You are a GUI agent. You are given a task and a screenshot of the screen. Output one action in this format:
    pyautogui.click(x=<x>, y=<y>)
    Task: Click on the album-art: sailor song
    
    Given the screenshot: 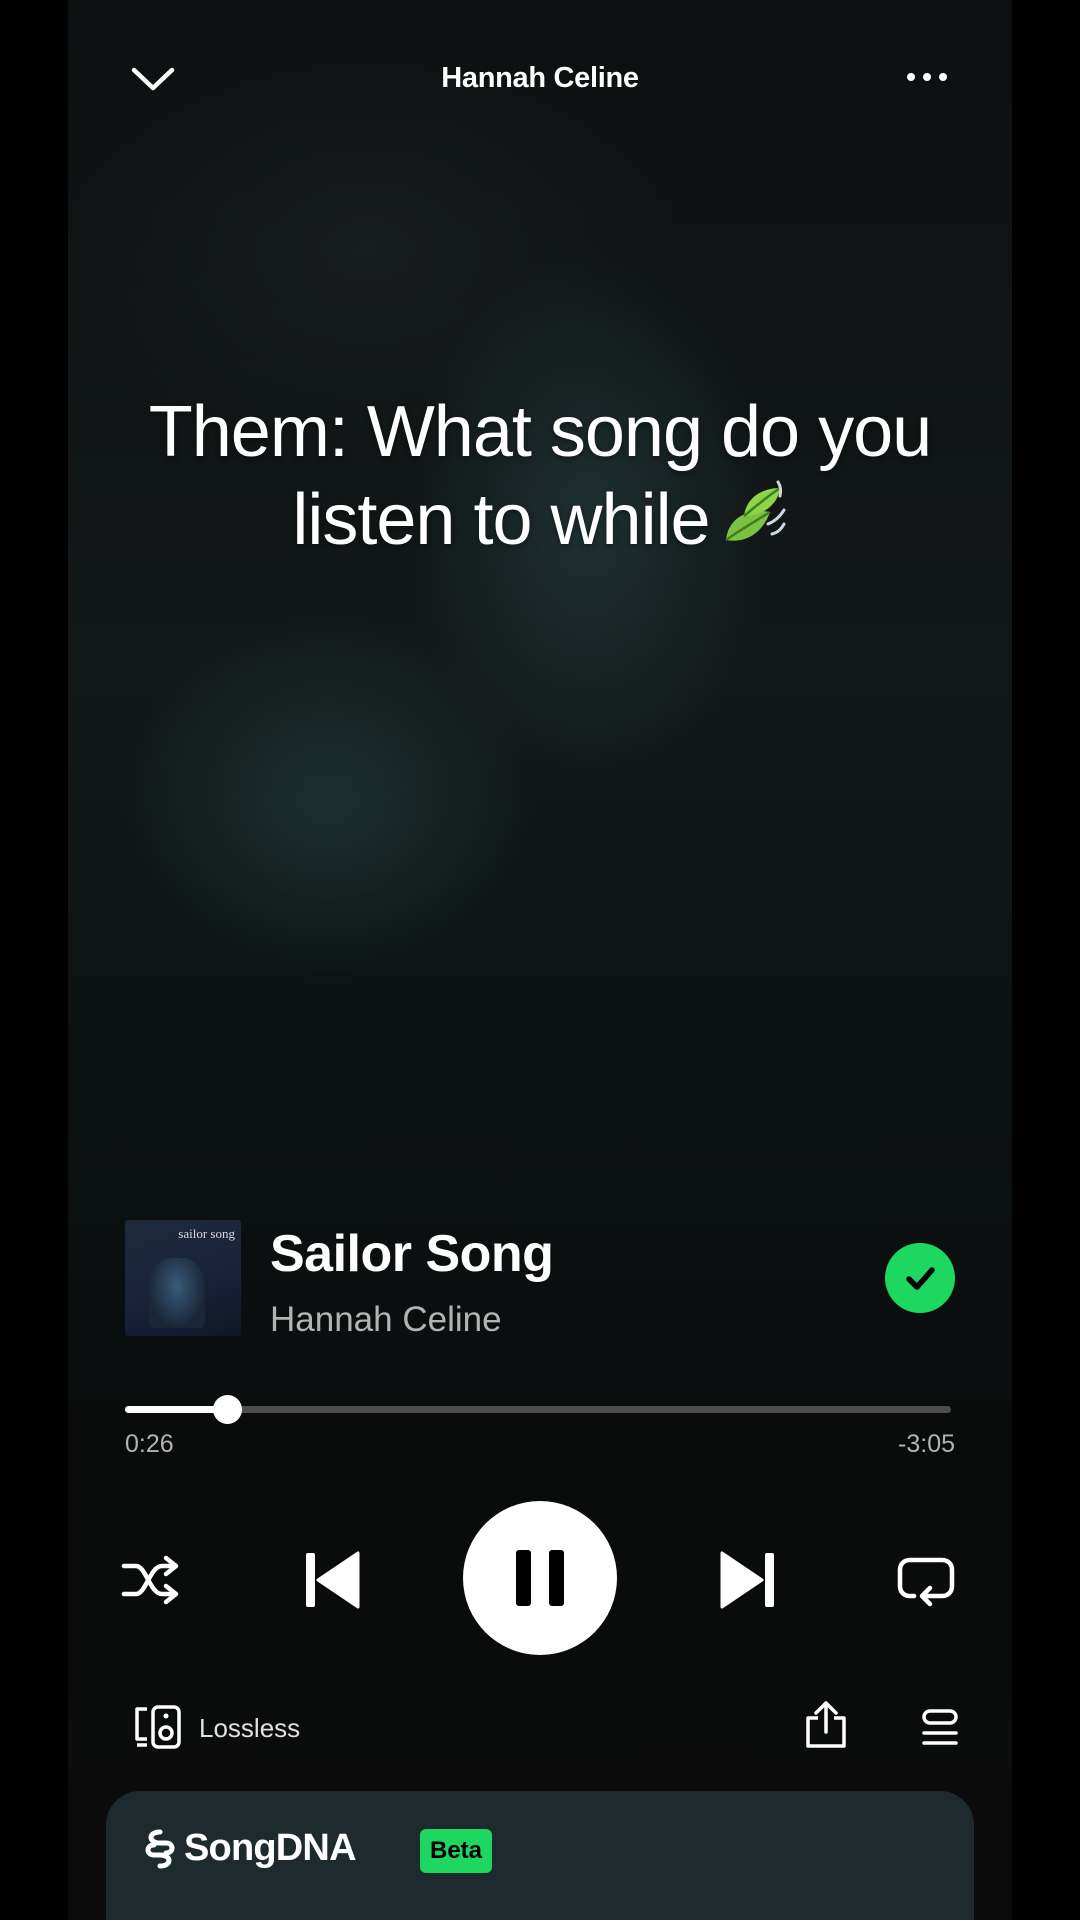 What is the action you would take?
    pyautogui.click(x=183, y=1278)
    